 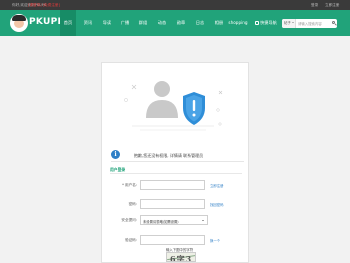 I want to click on nav-item-broadcast: 广播, so click(x=125, y=23).